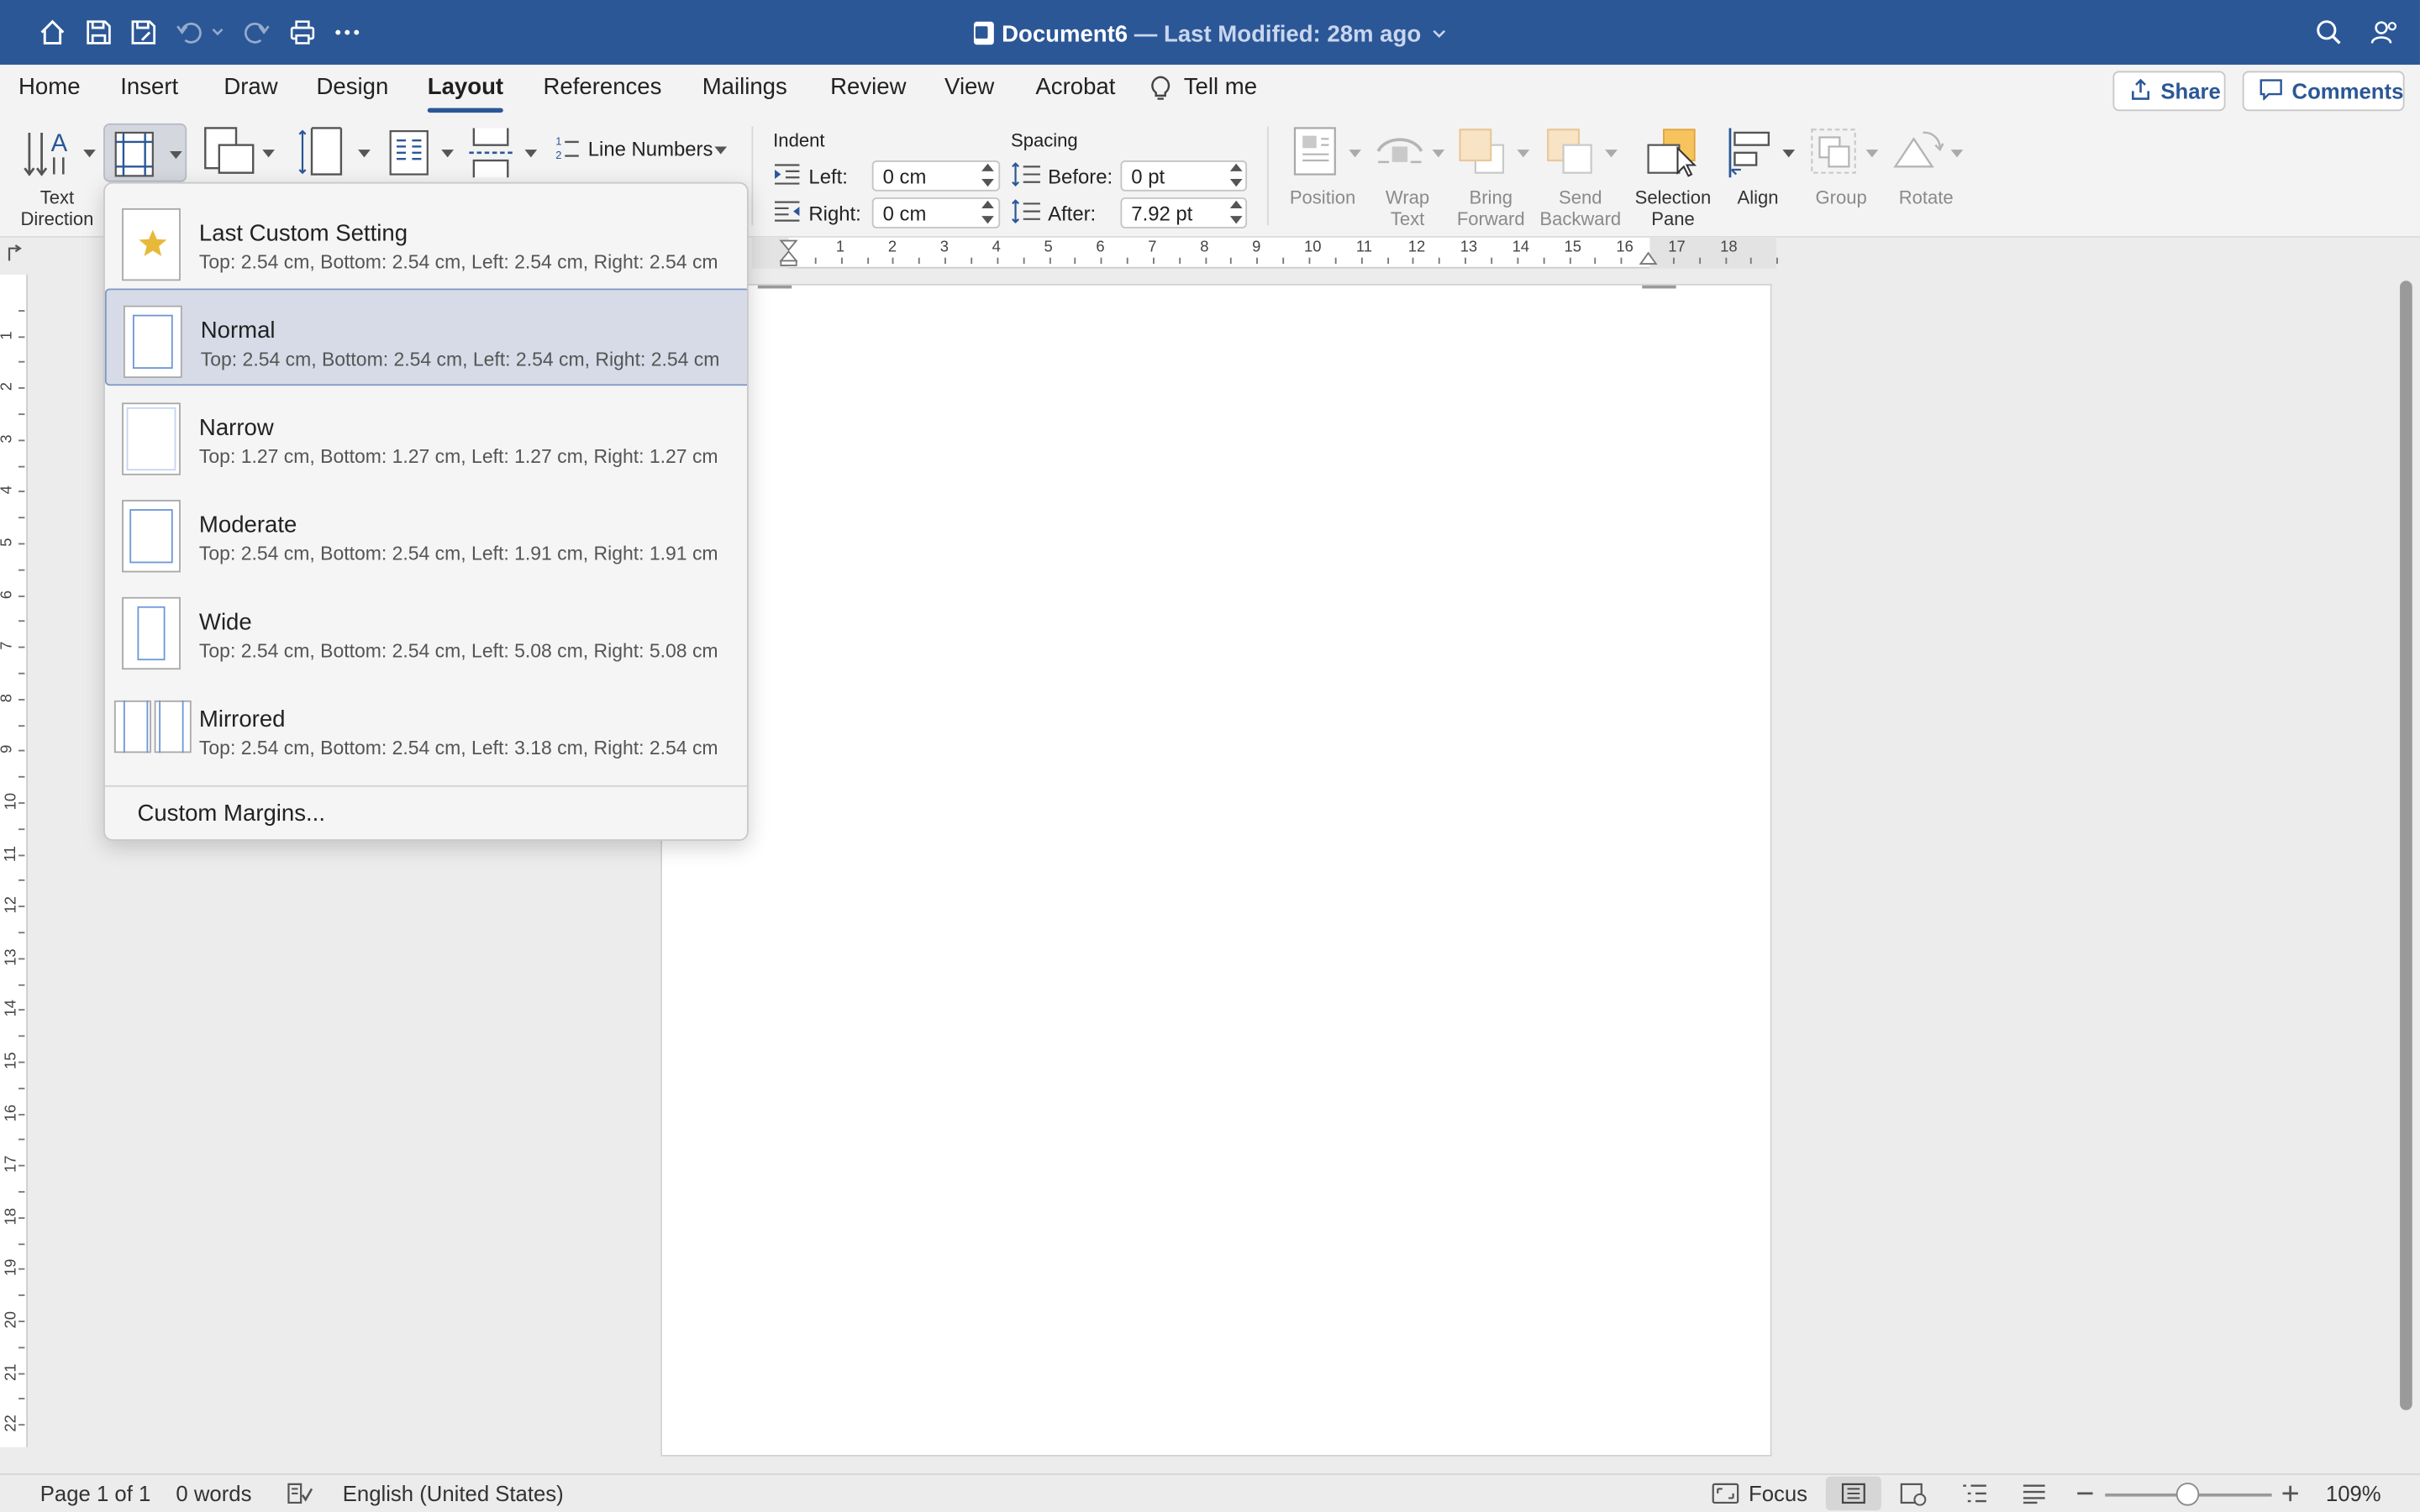  Describe the element at coordinates (1872, 154) in the screenshot. I see `group-dropdown` at that location.